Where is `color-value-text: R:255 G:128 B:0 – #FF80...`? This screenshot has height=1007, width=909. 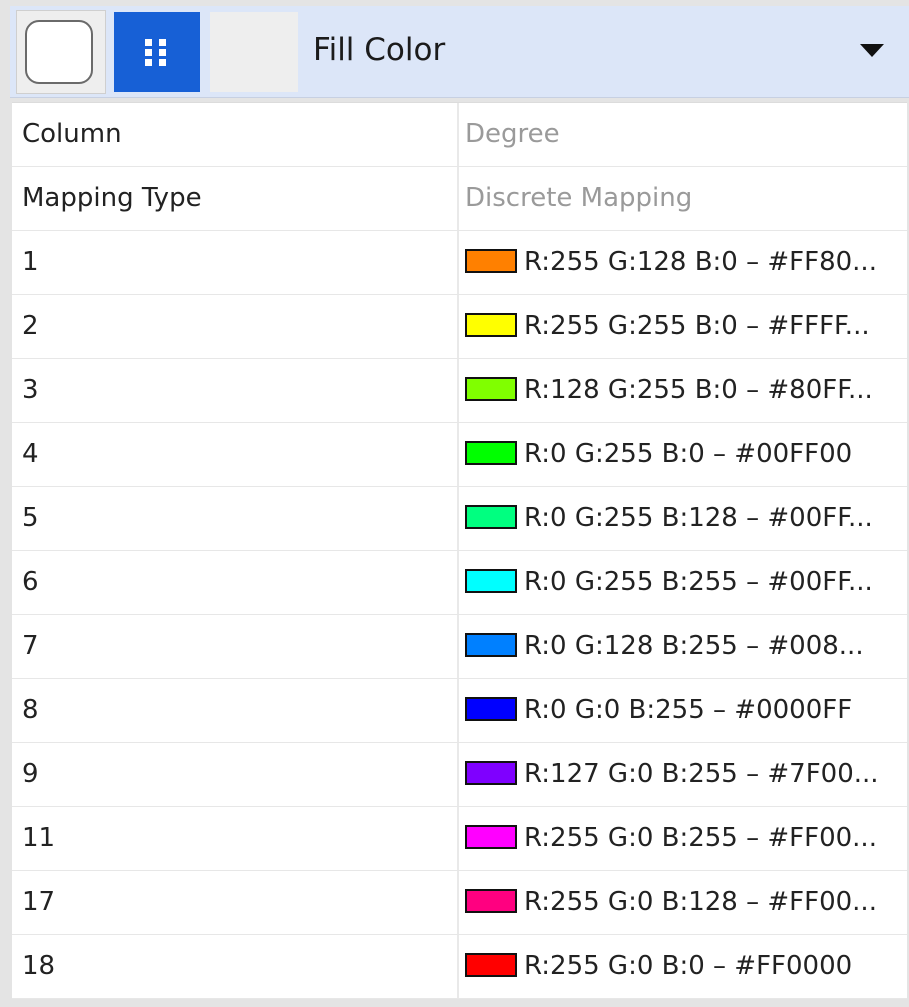
color-value-text: R:255 G:128 B:0 – #FF80... is located at coordinates (700, 262).